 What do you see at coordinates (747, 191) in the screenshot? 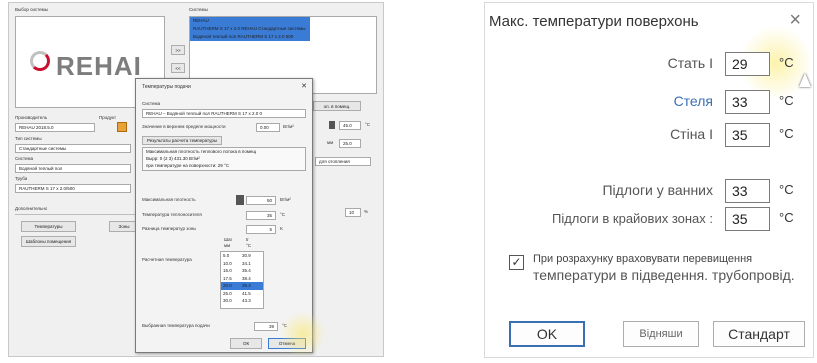
I see `bathroom-floor-input: 33` at bounding box center [747, 191].